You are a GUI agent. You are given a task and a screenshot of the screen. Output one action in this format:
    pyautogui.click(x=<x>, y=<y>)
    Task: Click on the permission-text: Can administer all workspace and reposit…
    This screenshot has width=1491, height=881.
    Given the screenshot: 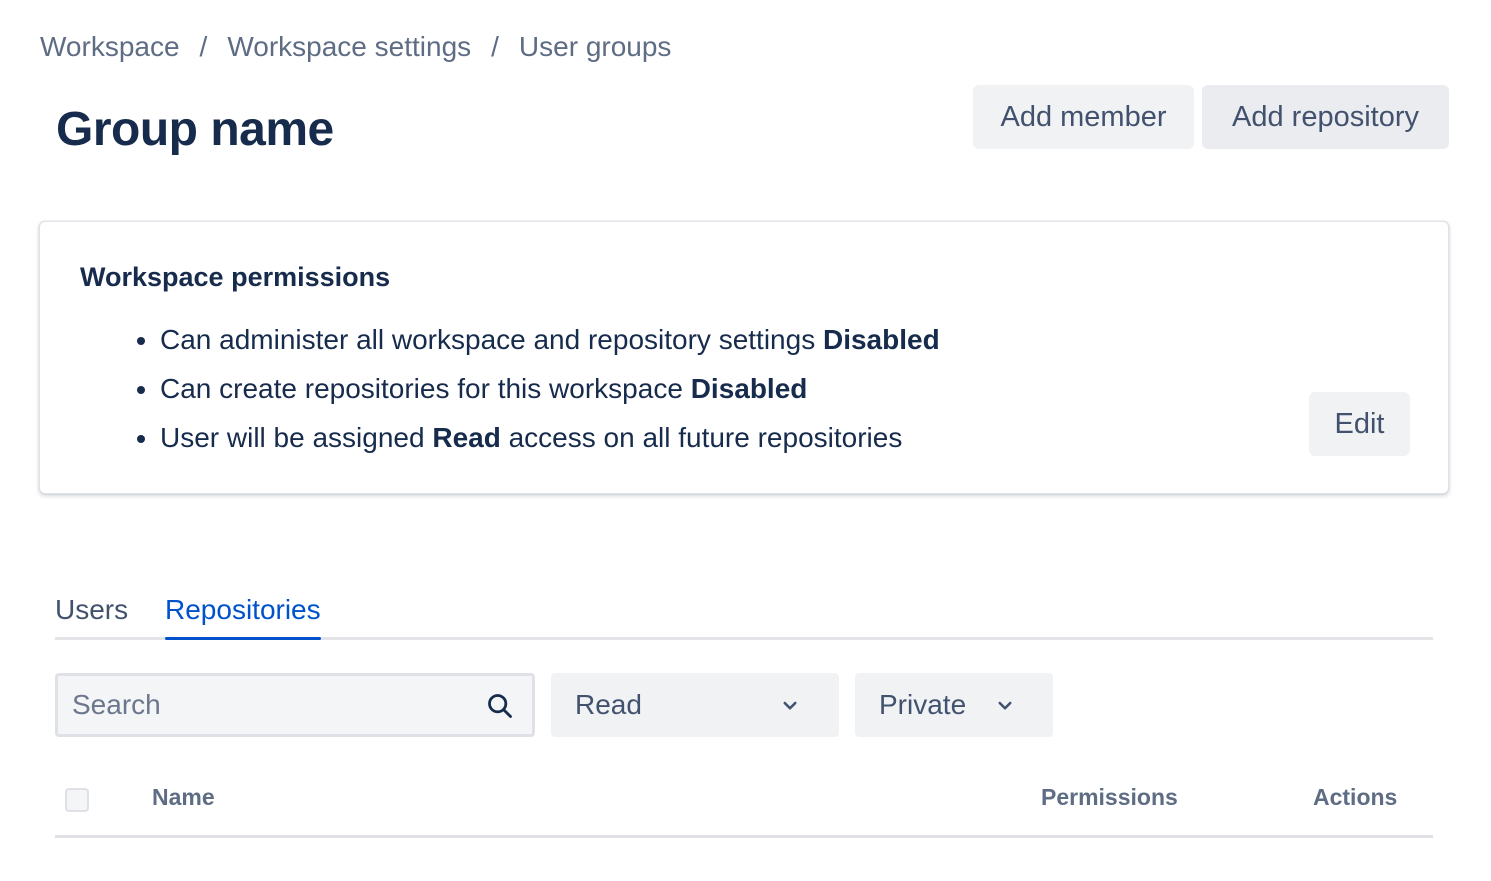 What is the action you would take?
    pyautogui.click(x=491, y=339)
    